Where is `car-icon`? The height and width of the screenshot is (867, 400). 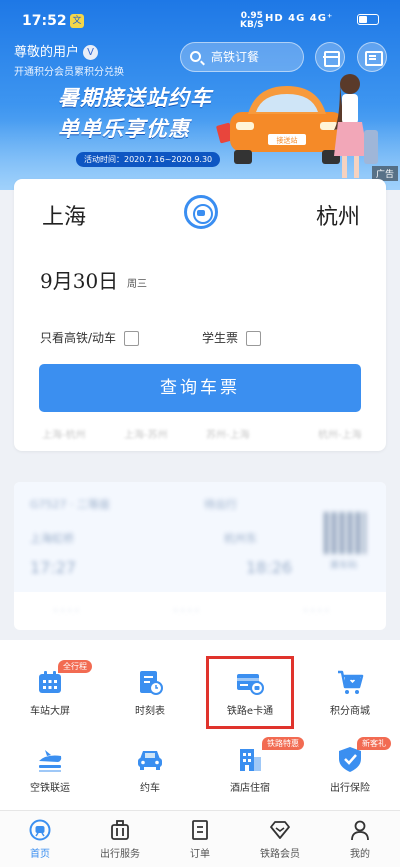
car-icon is located at coordinates (150, 759).